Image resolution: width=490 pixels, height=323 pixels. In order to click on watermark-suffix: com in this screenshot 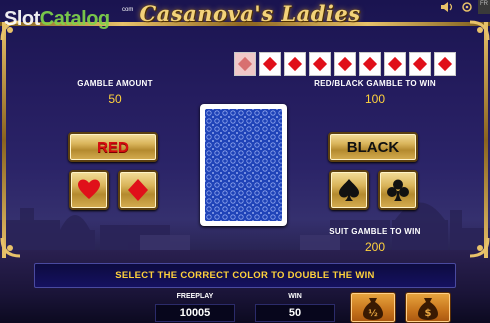, I will do `click(128, 10)`.